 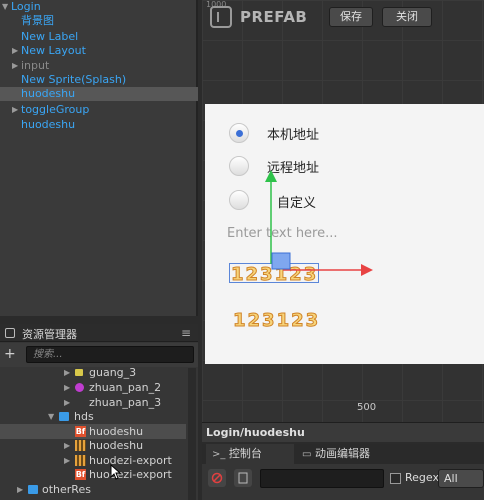 I want to click on console-panel: >_ 控制台 ▭ 动画编辑器 Regex All, so click(x=343, y=472).